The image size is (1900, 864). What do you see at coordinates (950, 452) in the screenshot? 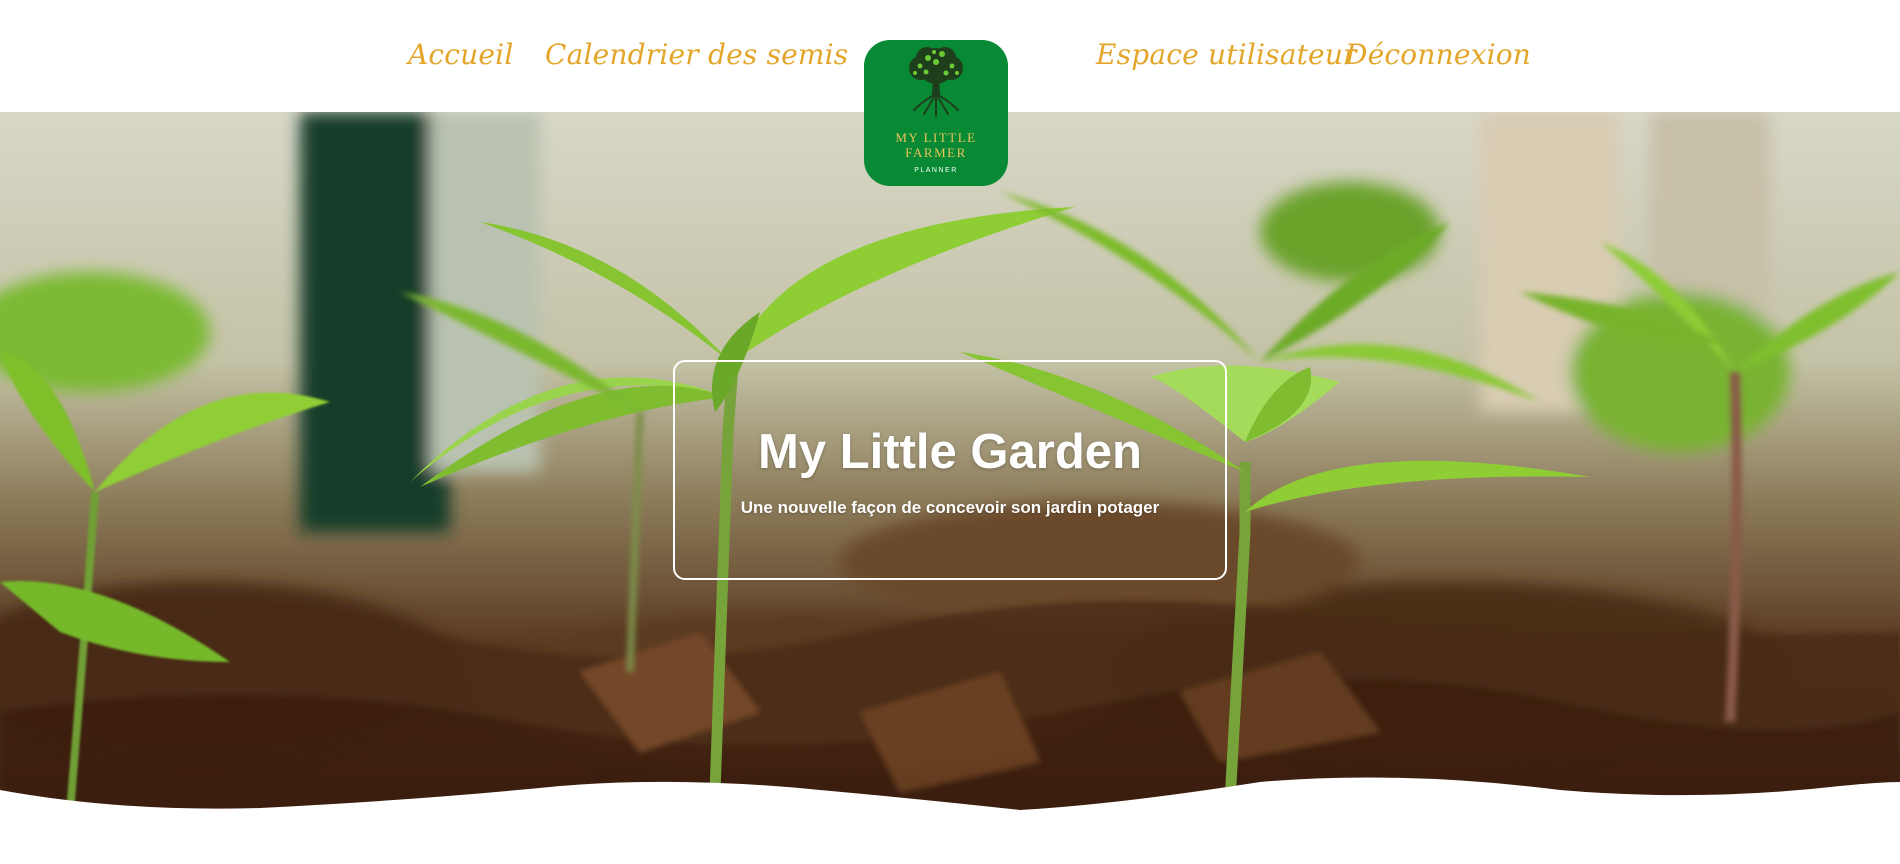
I see `hero-title: My Little Garden` at bounding box center [950, 452].